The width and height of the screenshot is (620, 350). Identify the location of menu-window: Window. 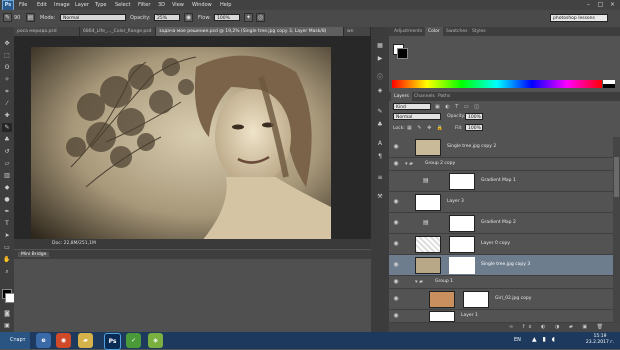
(202, 5).